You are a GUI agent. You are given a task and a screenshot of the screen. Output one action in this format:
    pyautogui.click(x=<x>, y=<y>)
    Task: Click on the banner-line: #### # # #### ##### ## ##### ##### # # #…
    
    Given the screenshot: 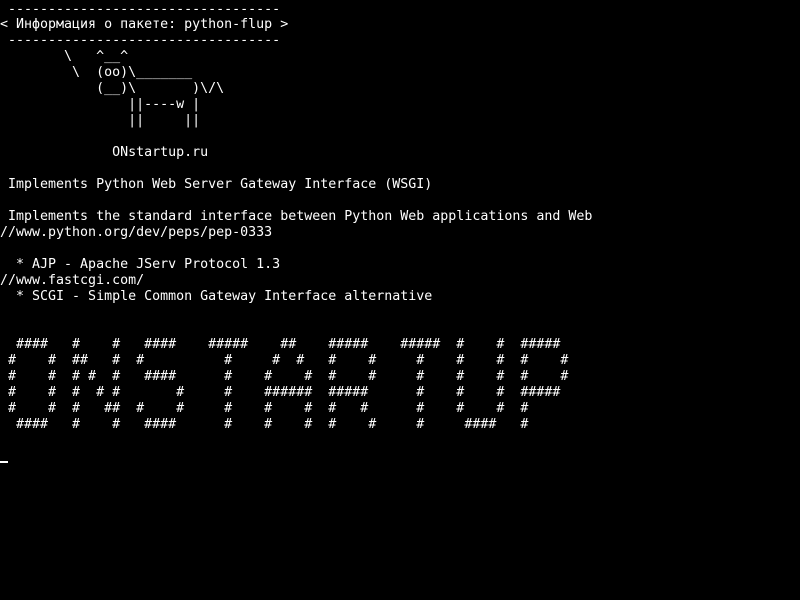 What is the action you would take?
    pyautogui.click(x=280, y=344)
    